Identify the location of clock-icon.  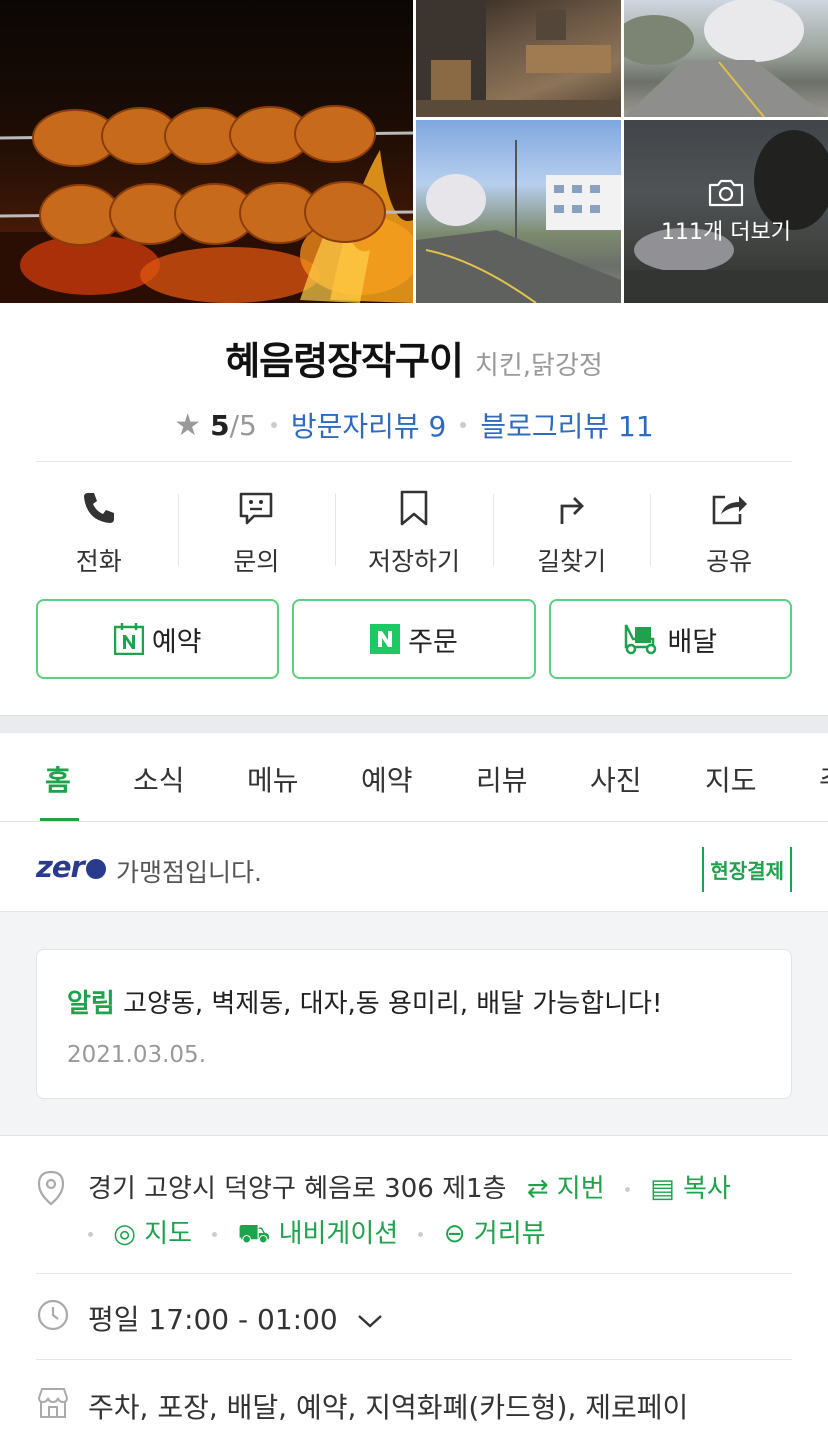
(53, 1315).